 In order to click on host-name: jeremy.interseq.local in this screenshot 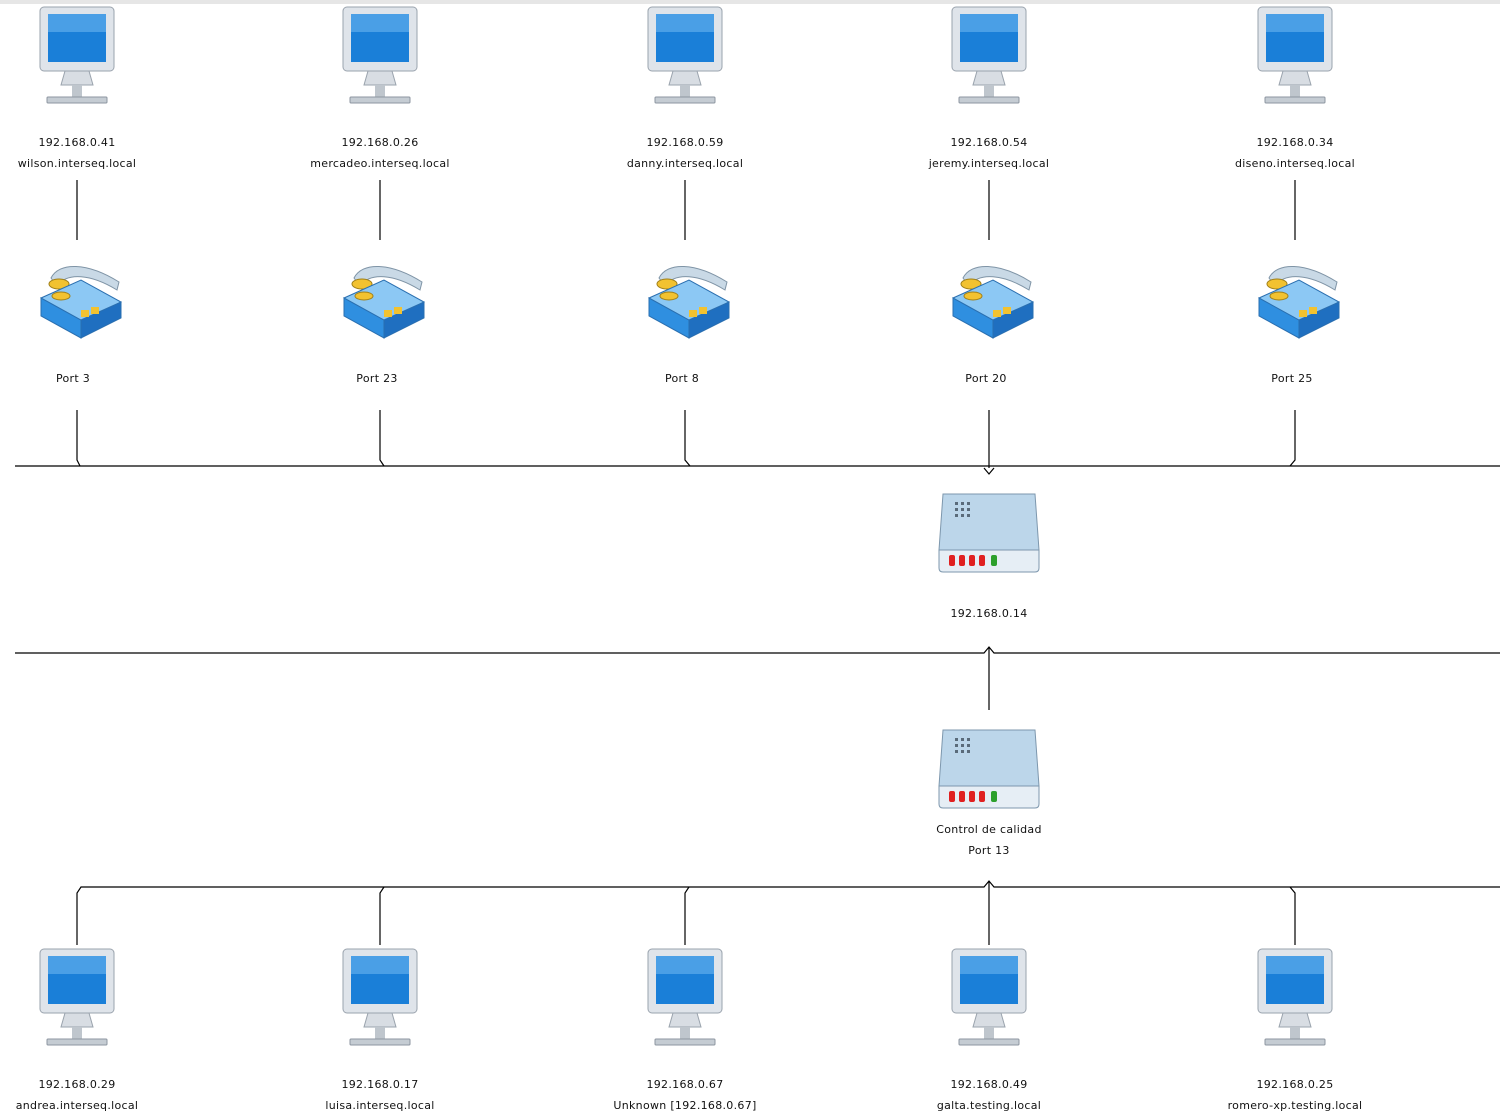, I will do `click(989, 163)`.